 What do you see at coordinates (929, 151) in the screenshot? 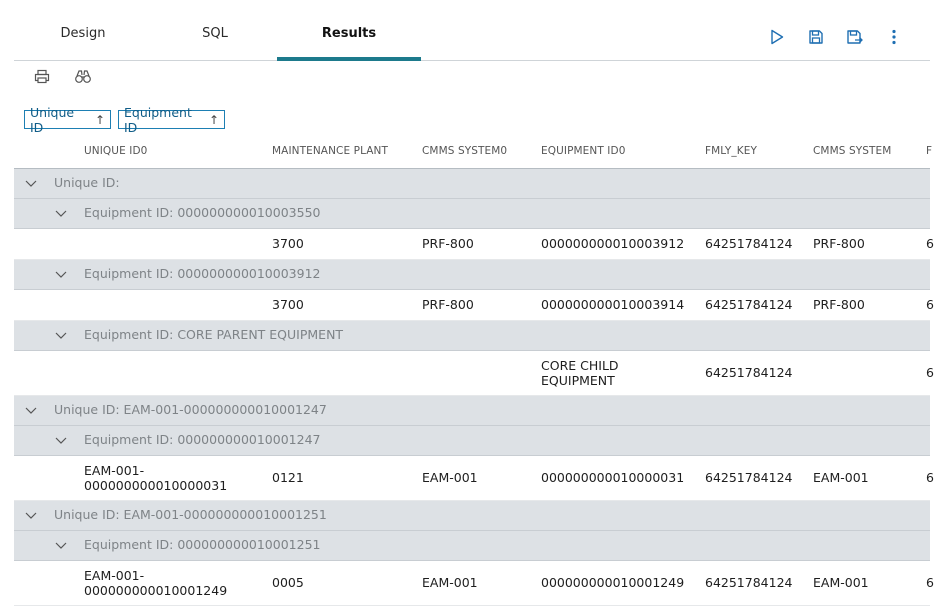
I see `column-header-truncated: F` at bounding box center [929, 151].